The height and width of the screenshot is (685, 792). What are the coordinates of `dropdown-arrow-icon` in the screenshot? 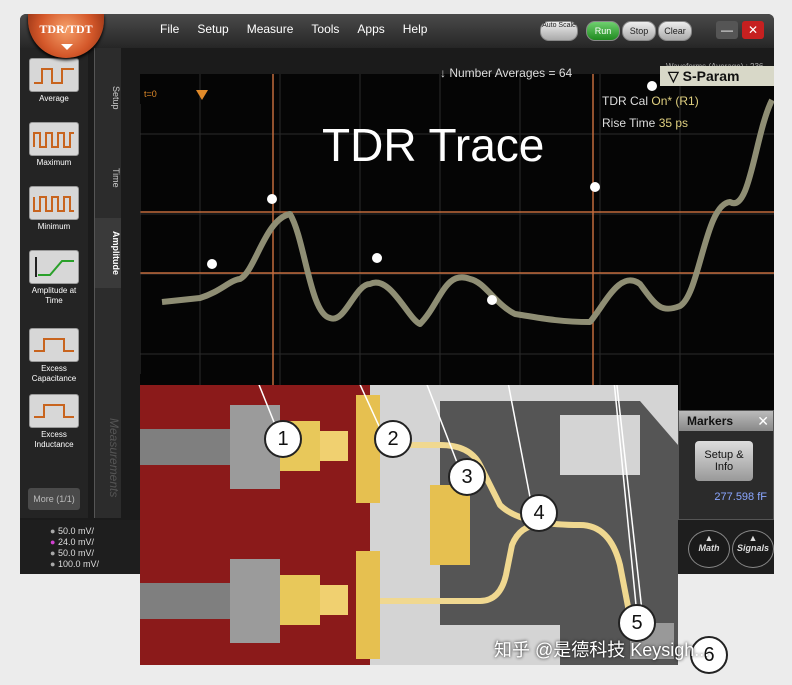 It's located at (67, 47).